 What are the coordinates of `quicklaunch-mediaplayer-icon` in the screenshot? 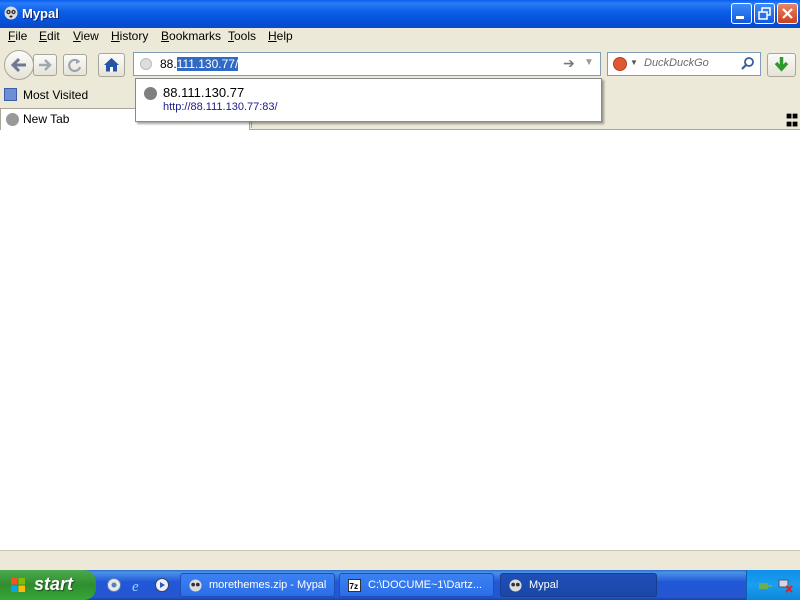 It's located at (162, 585).